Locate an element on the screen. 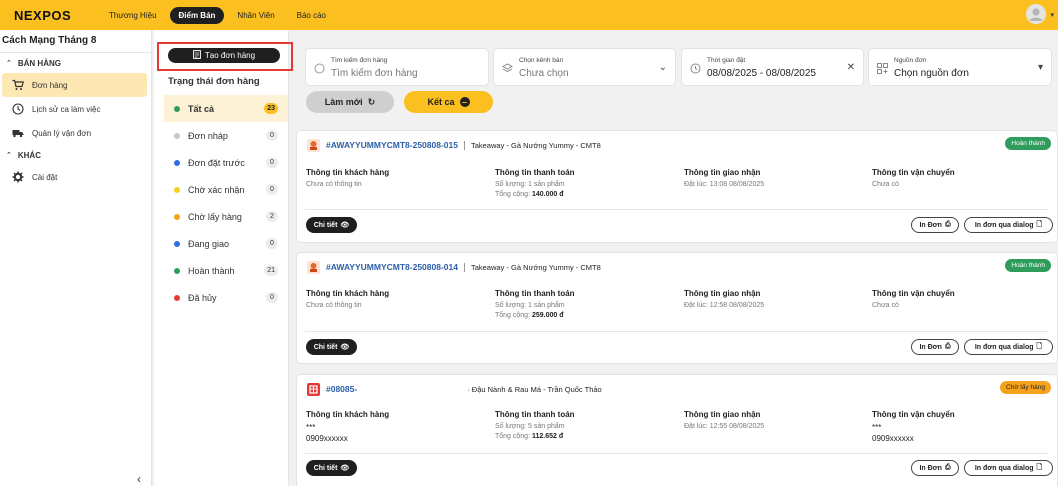  status-item-cancelled: Đã hủy 0 is located at coordinates (226, 297).